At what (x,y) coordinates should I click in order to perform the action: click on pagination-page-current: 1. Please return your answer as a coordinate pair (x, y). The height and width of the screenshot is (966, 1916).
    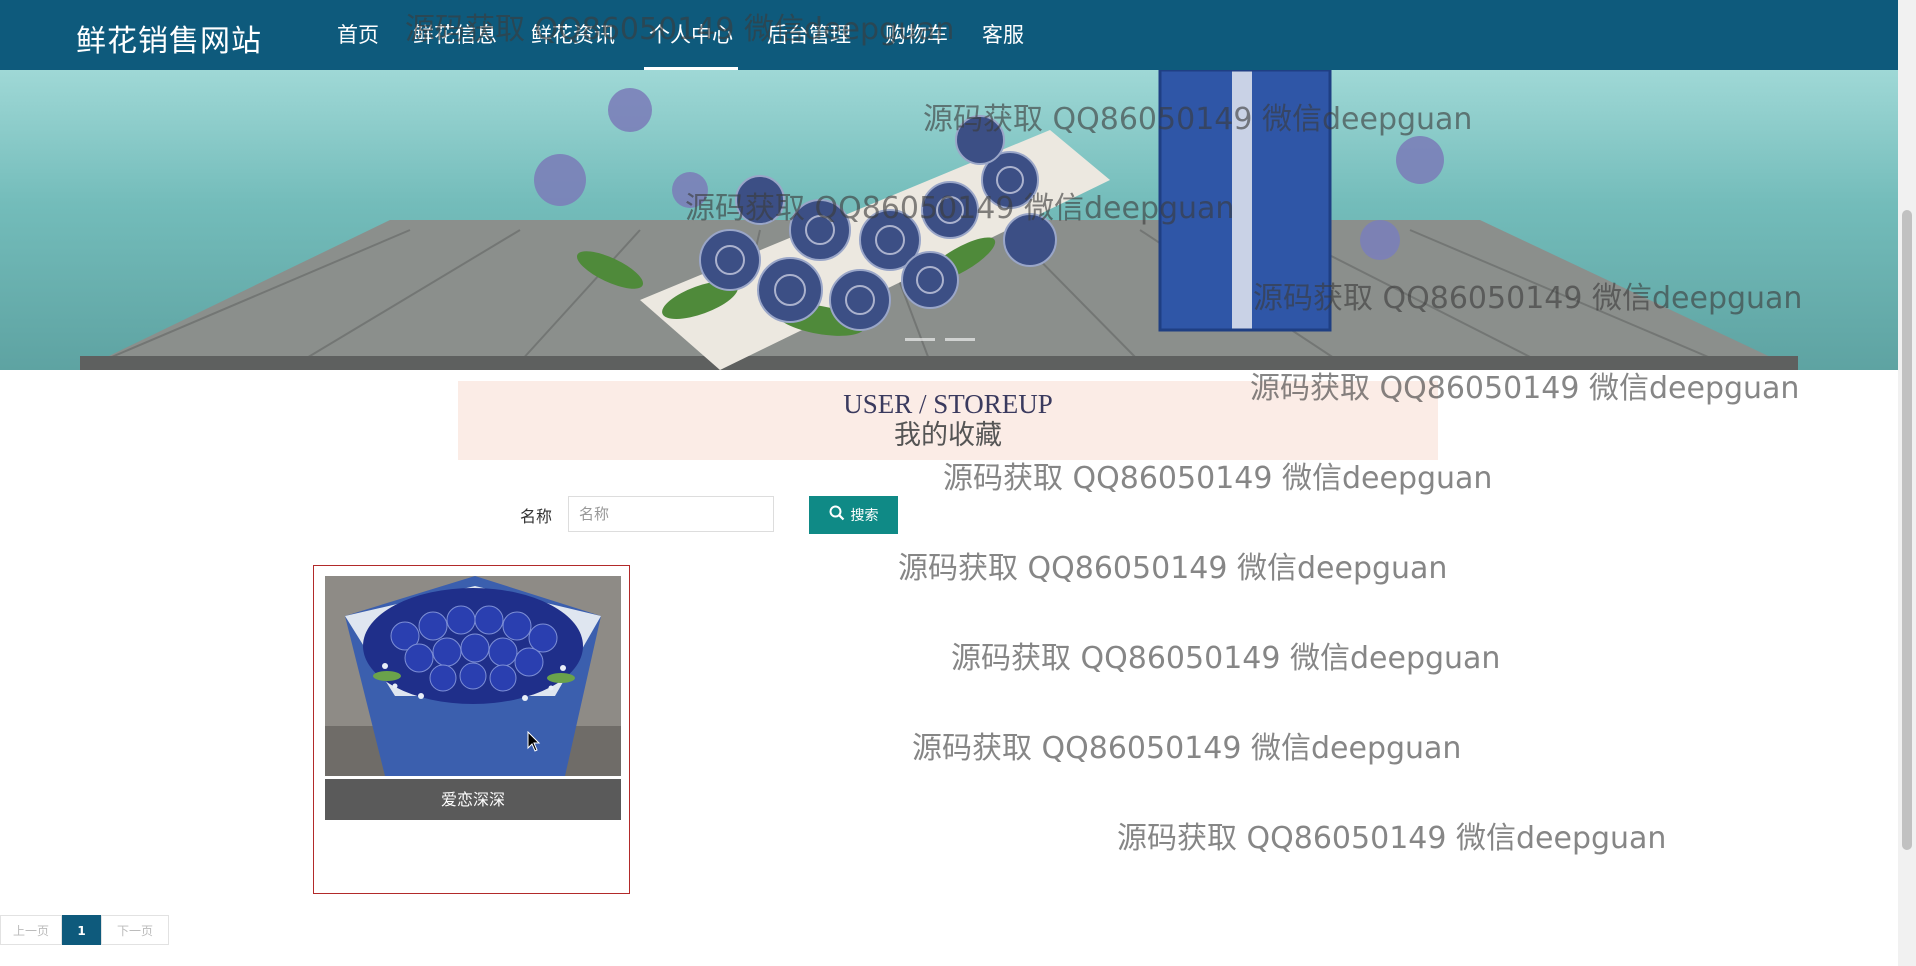
    Looking at the image, I should click on (81, 930).